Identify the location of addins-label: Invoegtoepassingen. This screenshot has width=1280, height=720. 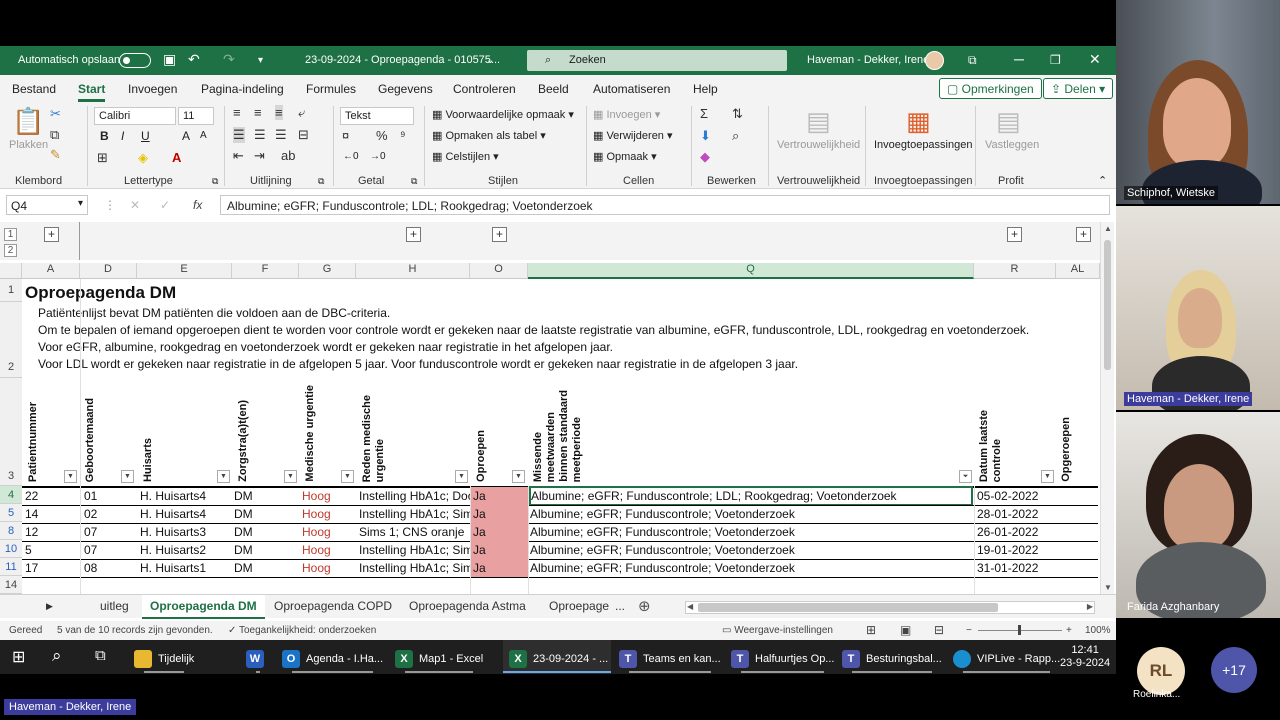
(923, 145).